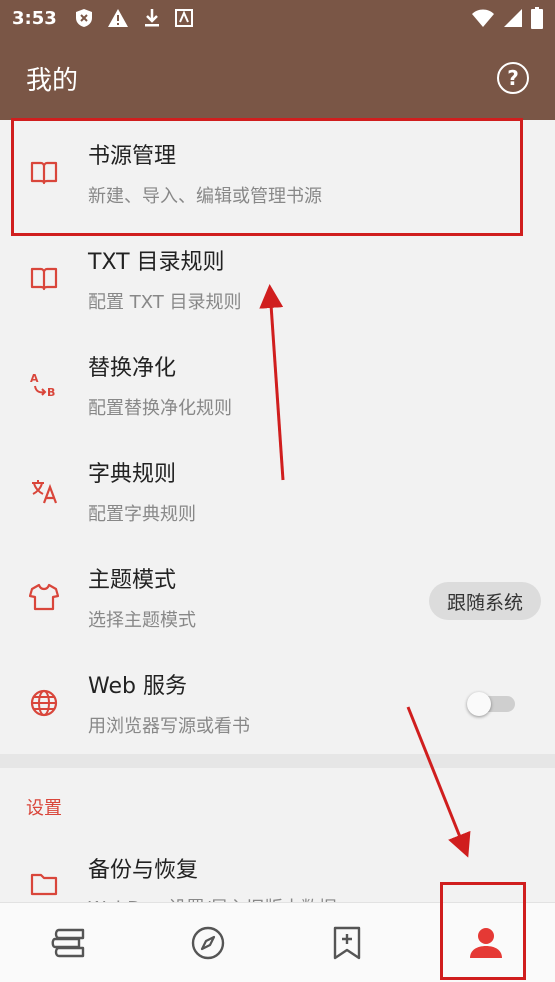  What do you see at coordinates (45, 492) in the screenshot?
I see `translate-icon` at bounding box center [45, 492].